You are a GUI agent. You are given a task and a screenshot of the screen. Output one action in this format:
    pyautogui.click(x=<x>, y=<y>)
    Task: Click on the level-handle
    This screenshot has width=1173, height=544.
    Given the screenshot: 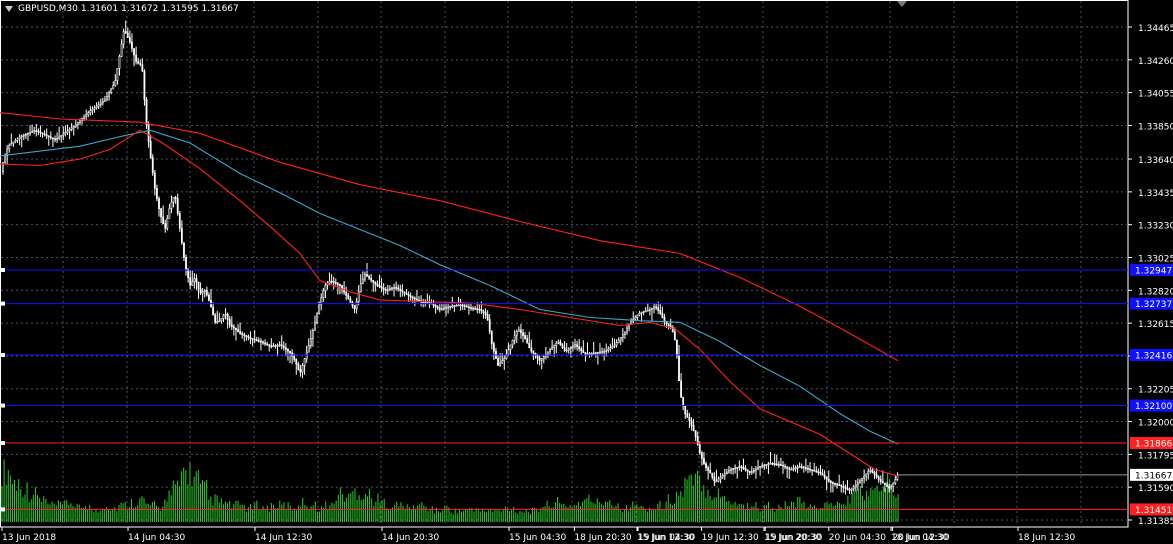 What is the action you would take?
    pyautogui.click(x=3, y=443)
    